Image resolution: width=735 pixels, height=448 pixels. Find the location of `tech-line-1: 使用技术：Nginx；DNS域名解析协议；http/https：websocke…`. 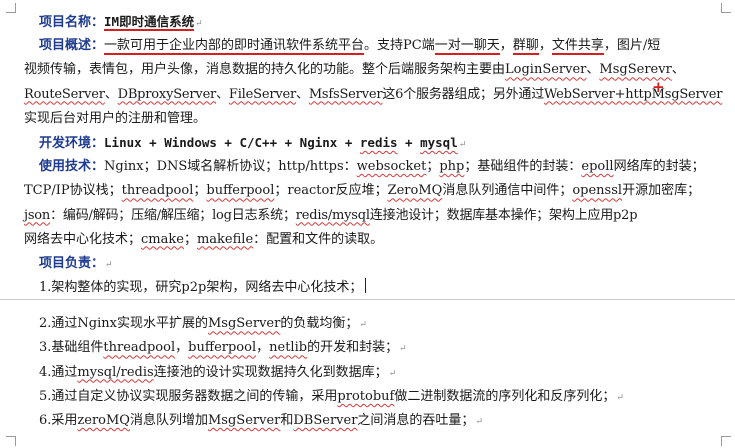

tech-line-1: 使用技术：Nginx；DNS域名解析协议；http/https：websocke… is located at coordinates (369, 167).